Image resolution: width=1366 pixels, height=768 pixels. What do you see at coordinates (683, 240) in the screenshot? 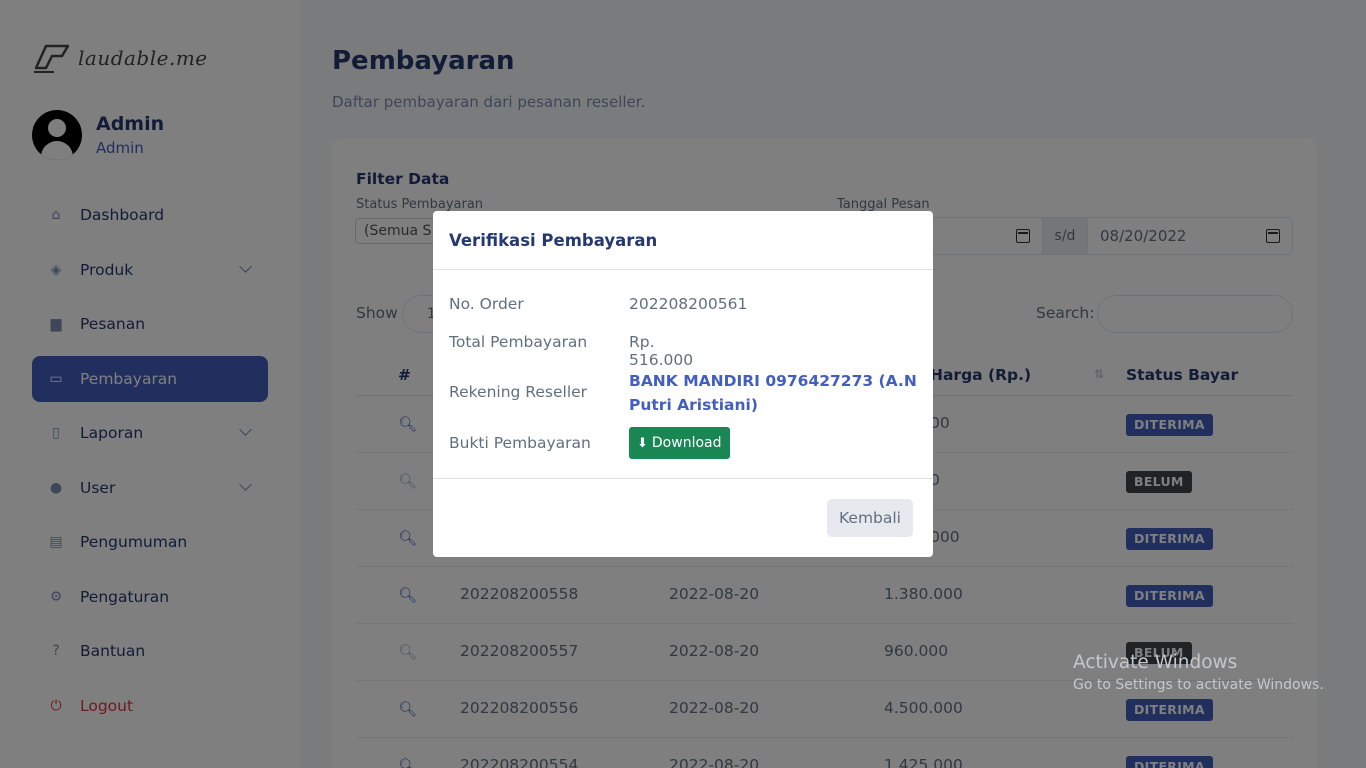
I see `modal-title: Verifikasi Pembayaran` at bounding box center [683, 240].